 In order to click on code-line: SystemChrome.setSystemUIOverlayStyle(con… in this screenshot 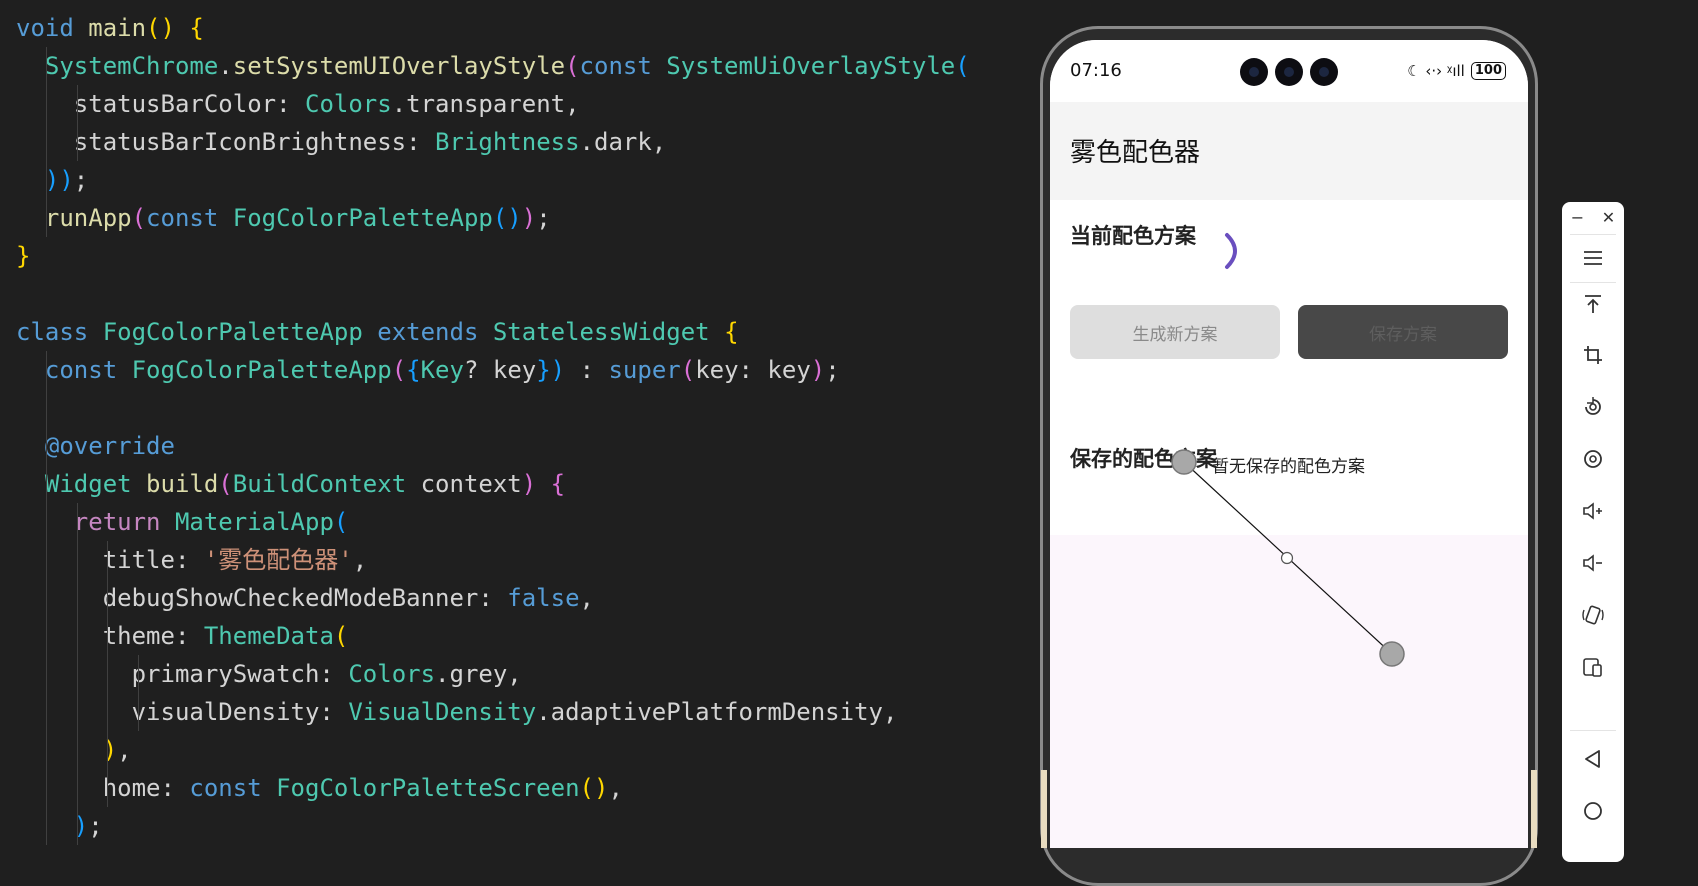, I will do `click(493, 66)`.